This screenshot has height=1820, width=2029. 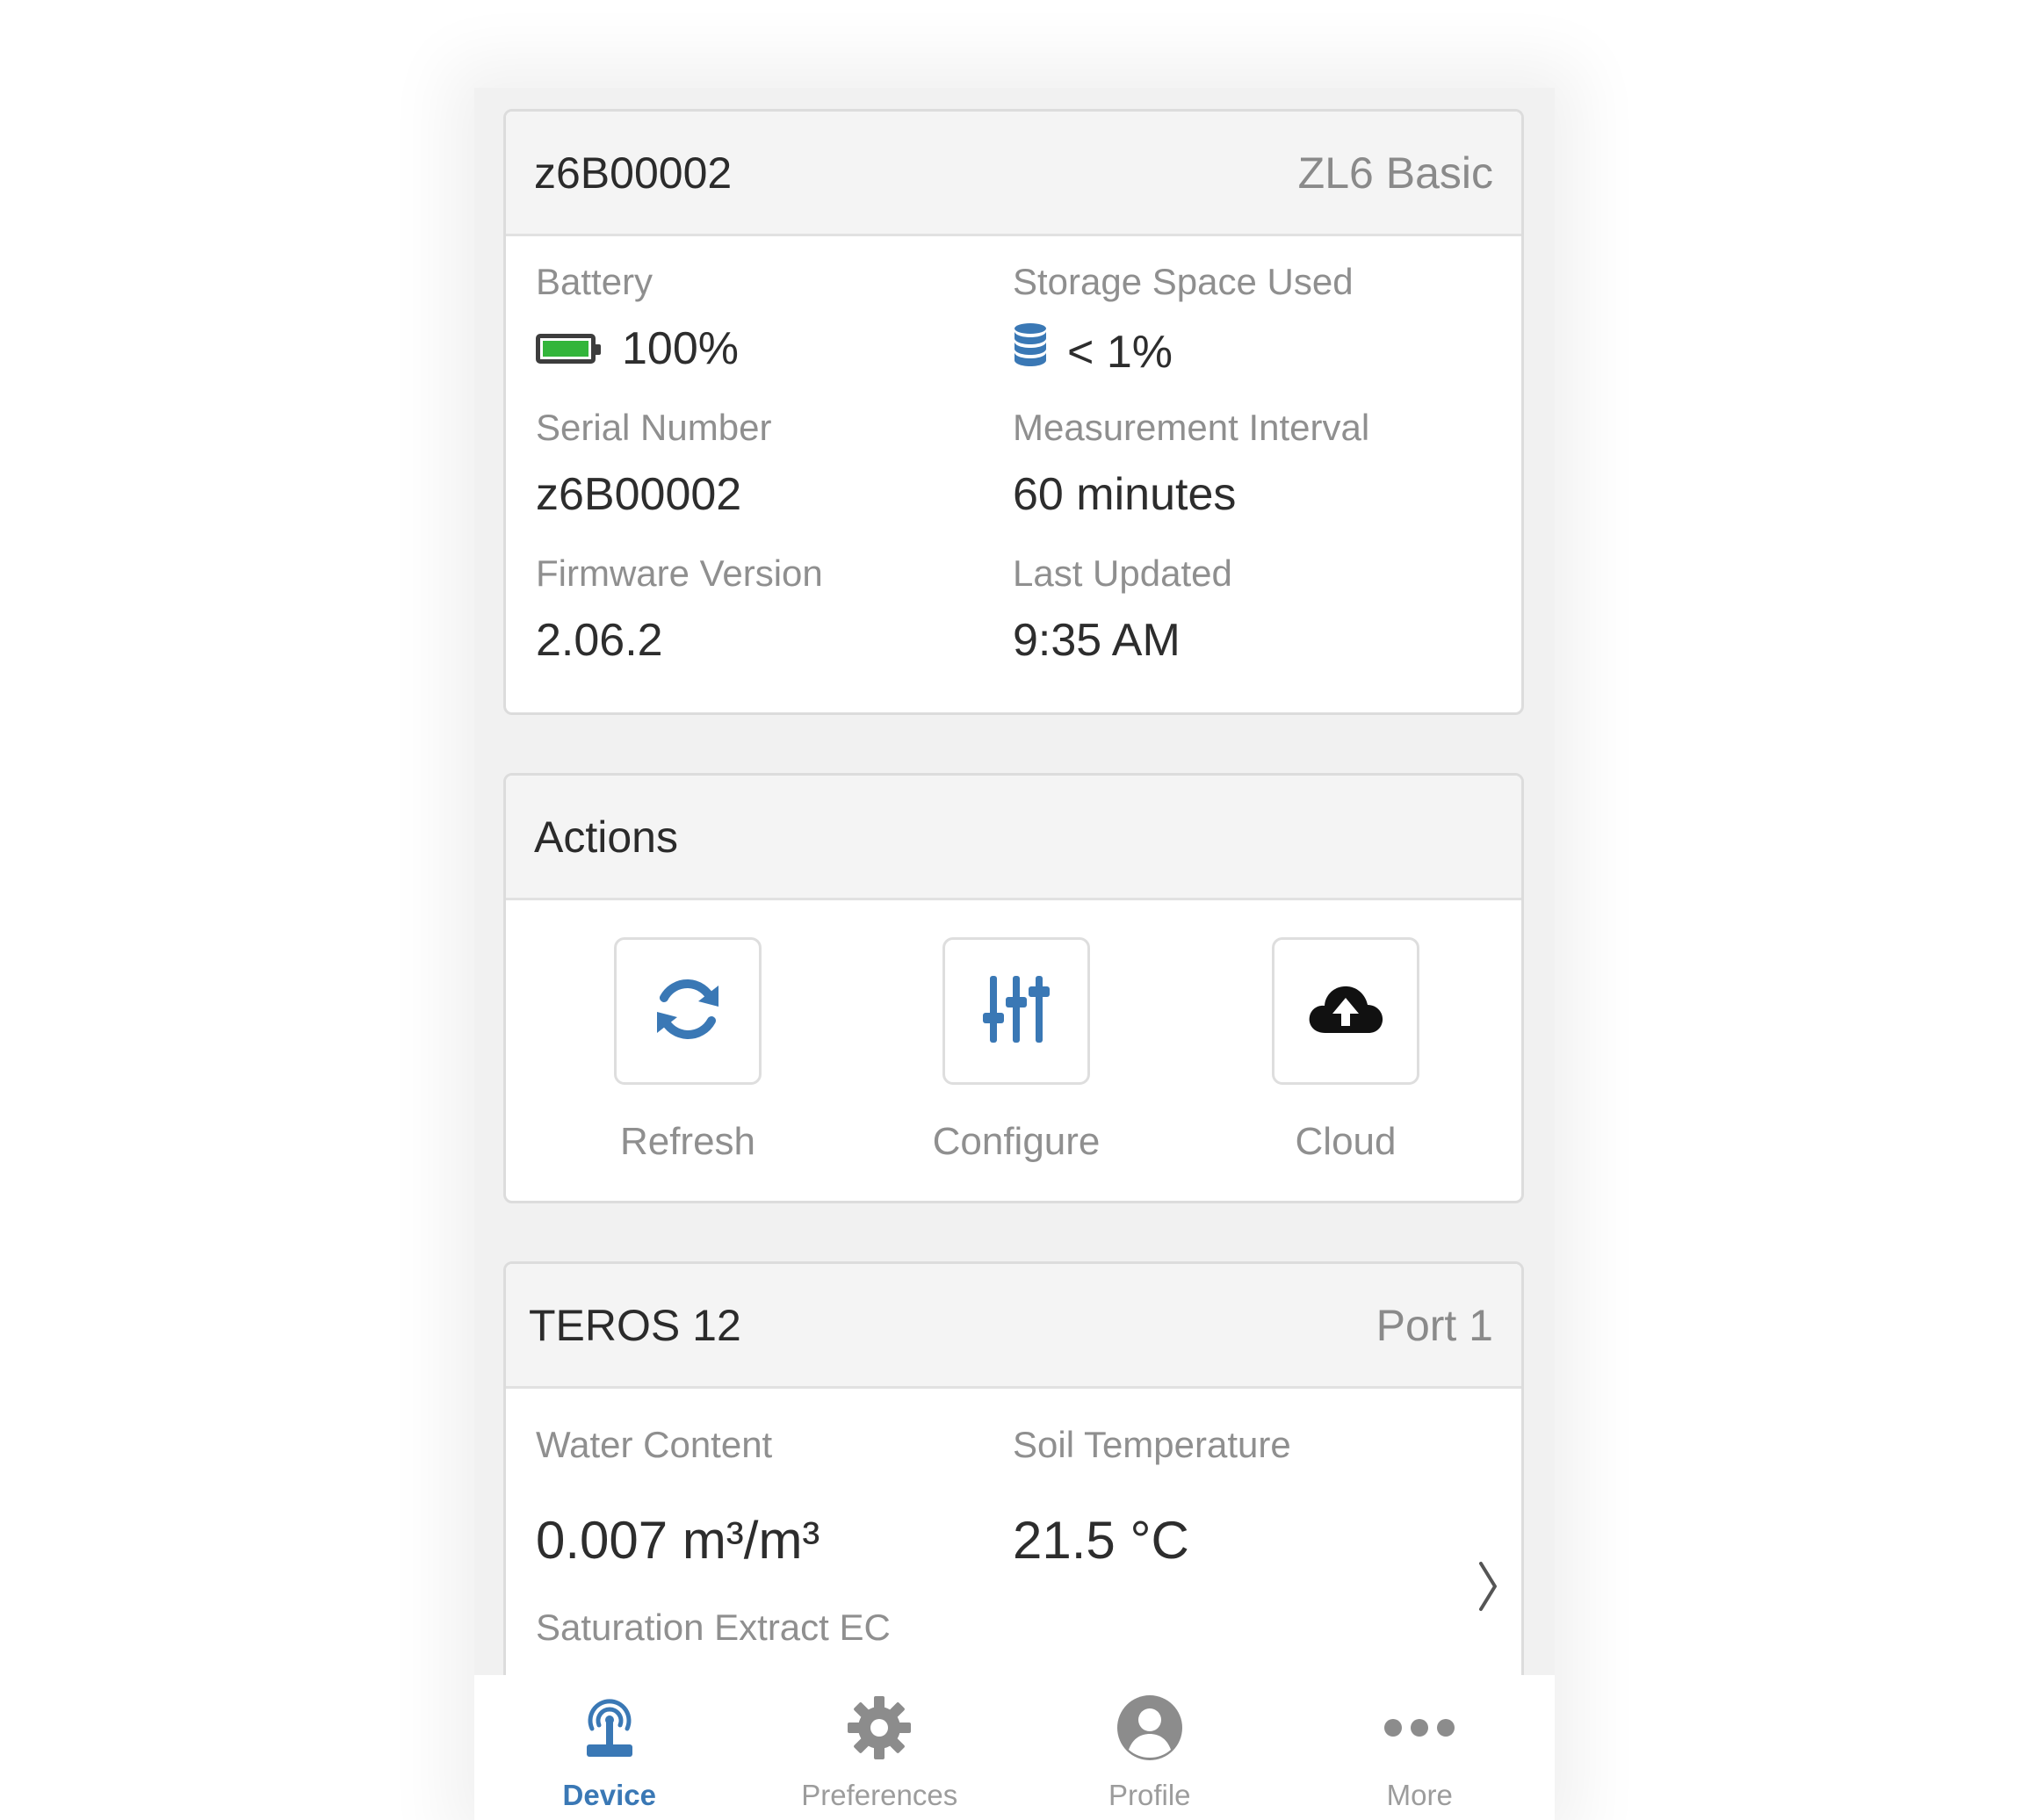 I want to click on tab-bar: Device Preferences Profile More, so click(x=1014, y=1747).